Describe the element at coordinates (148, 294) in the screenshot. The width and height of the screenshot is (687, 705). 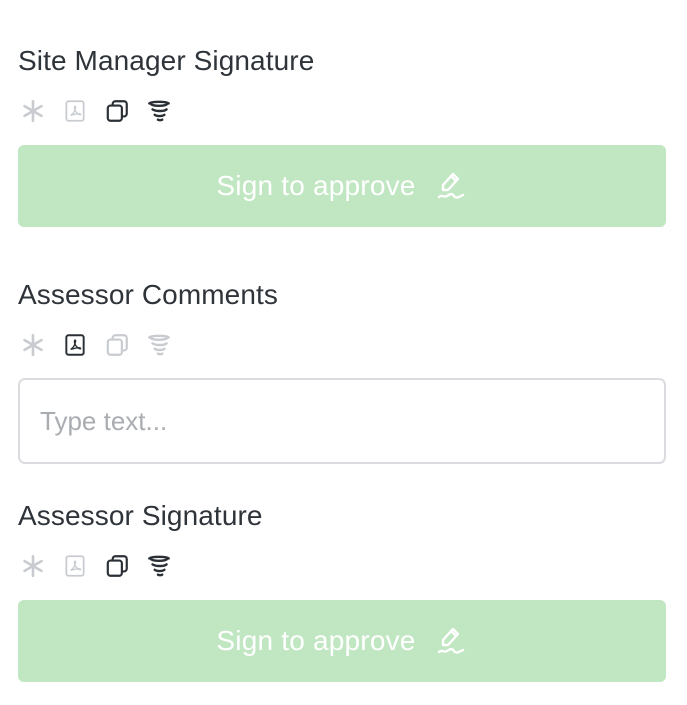
I see `field-label: Assessor Comments` at that location.